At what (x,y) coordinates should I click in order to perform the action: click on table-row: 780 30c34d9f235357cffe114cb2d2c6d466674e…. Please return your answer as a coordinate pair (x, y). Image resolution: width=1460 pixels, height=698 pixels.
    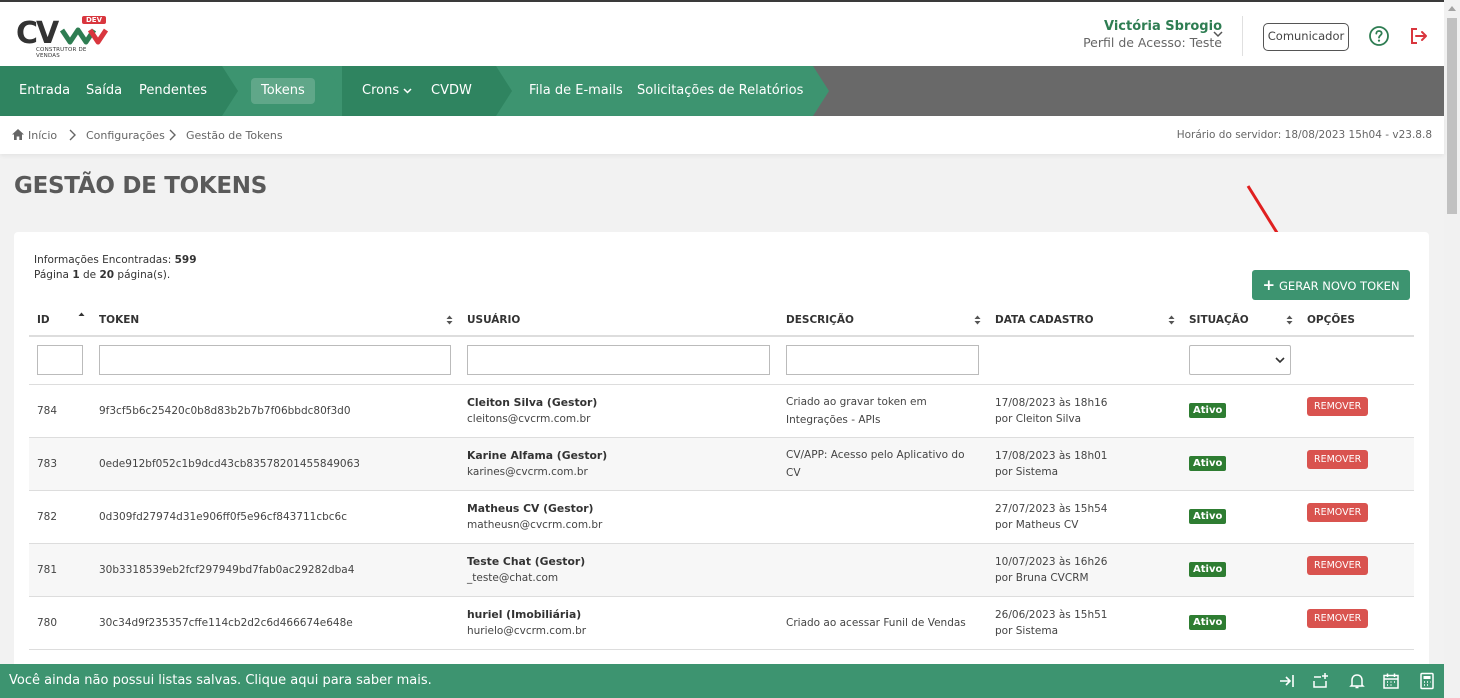
    Looking at the image, I should click on (721, 623).